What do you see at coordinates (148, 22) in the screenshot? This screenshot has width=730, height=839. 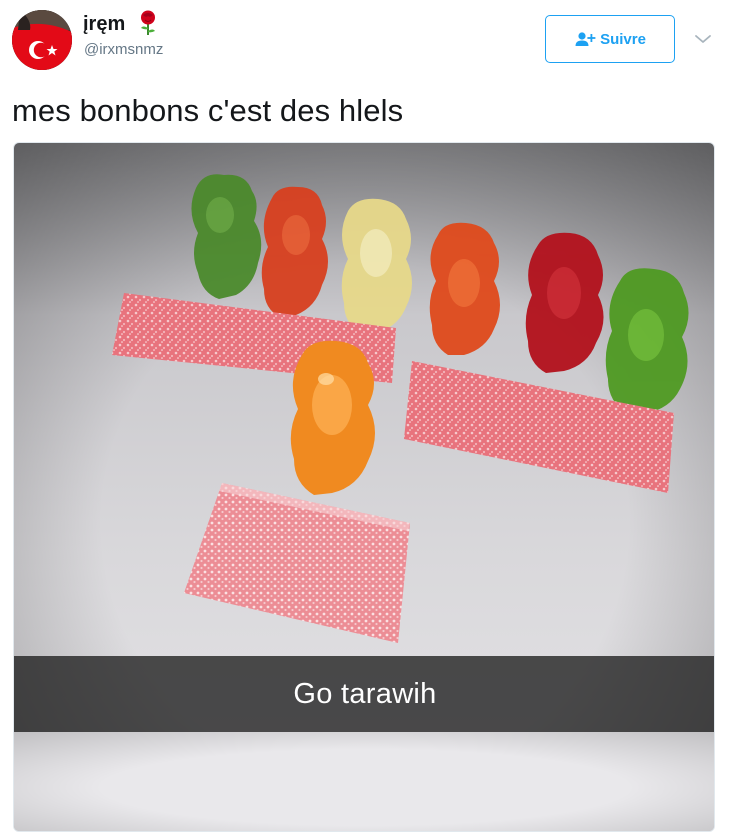 I see `rose-icon` at bounding box center [148, 22].